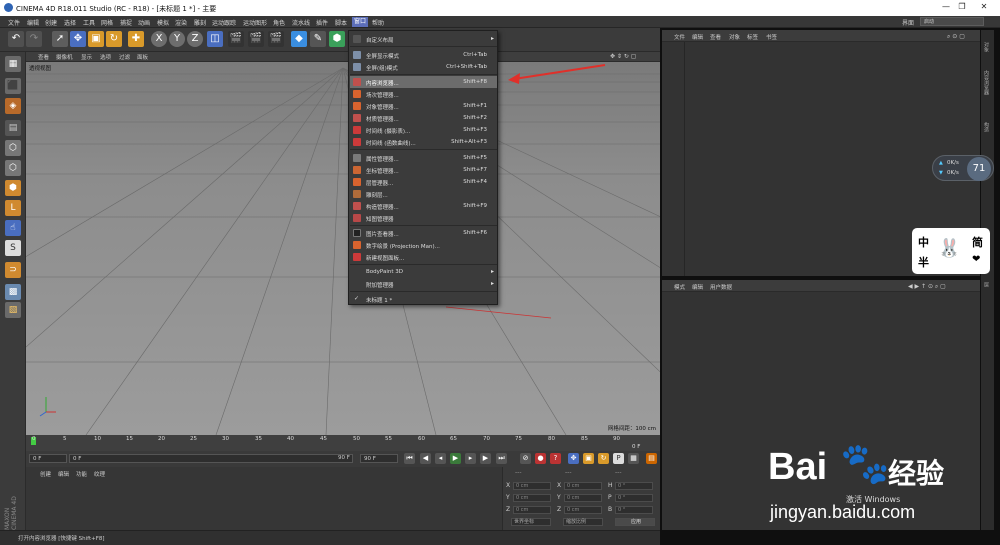 This screenshot has height=545, width=1000. I want to click on rotate-tool-icon: ↻, so click(114, 39).